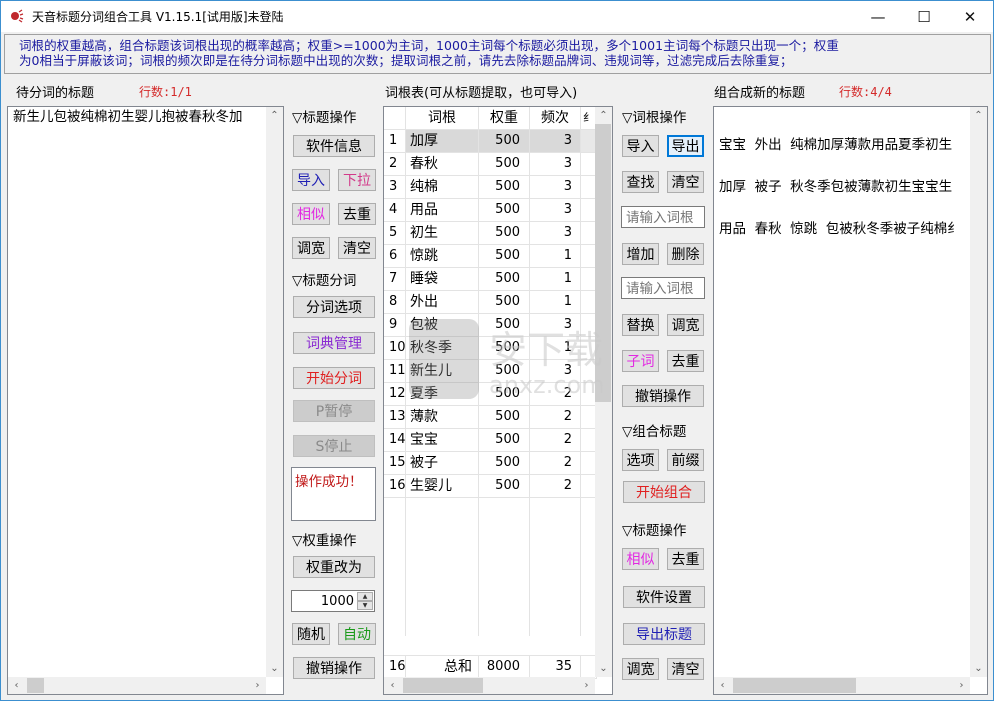 This screenshot has width=994, height=701. What do you see at coordinates (442, 118) in the screenshot?
I see `header-word: 词根` at bounding box center [442, 118].